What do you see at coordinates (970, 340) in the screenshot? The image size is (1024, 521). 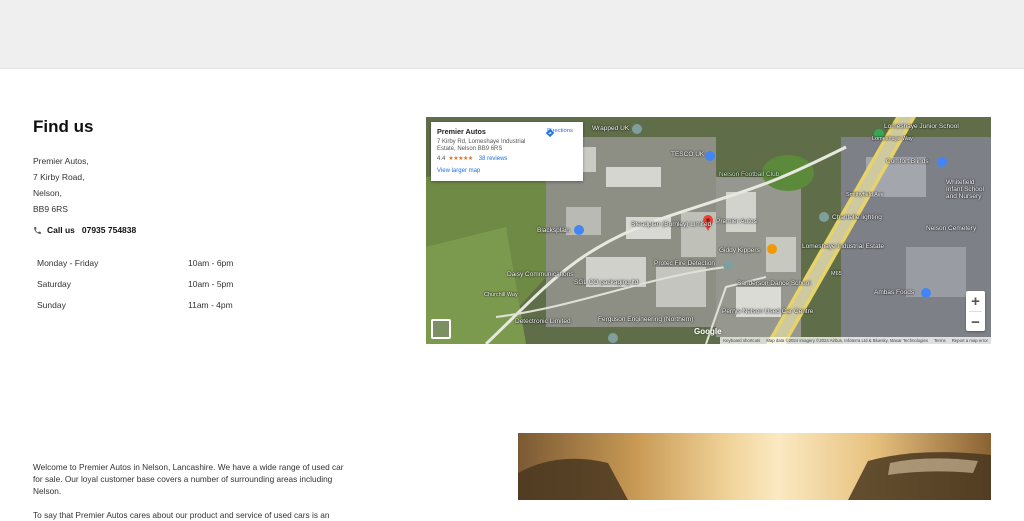 I see `report-error-link: Report a map error` at bounding box center [970, 340].